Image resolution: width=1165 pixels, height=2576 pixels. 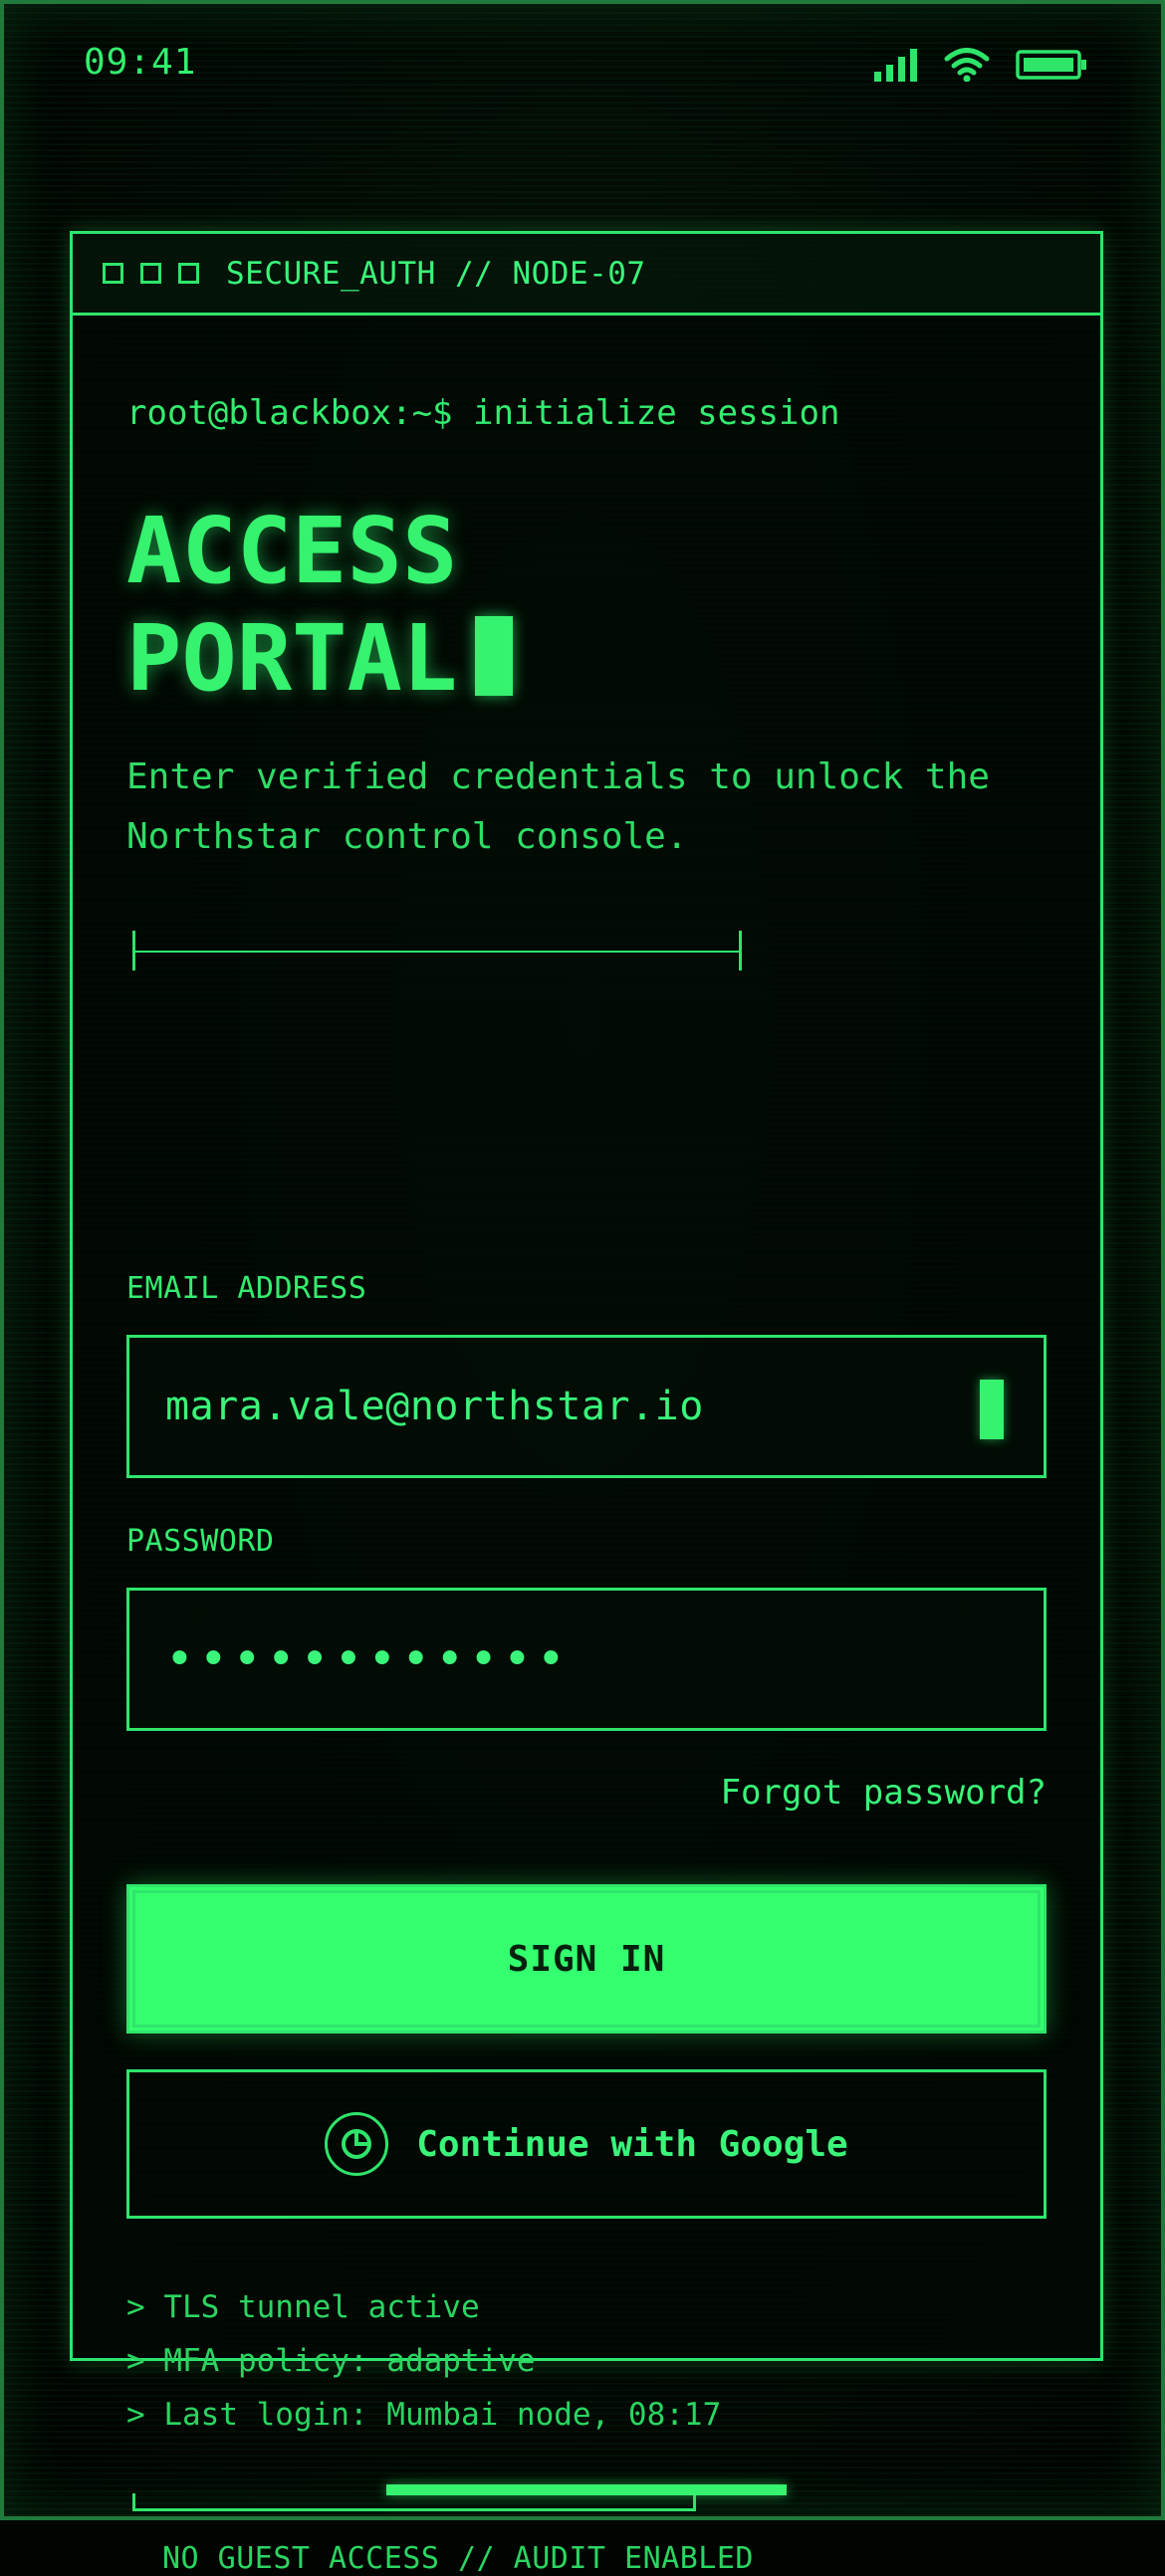 I want to click on log-line: > TLS tunnel active, so click(x=303, y=2307).